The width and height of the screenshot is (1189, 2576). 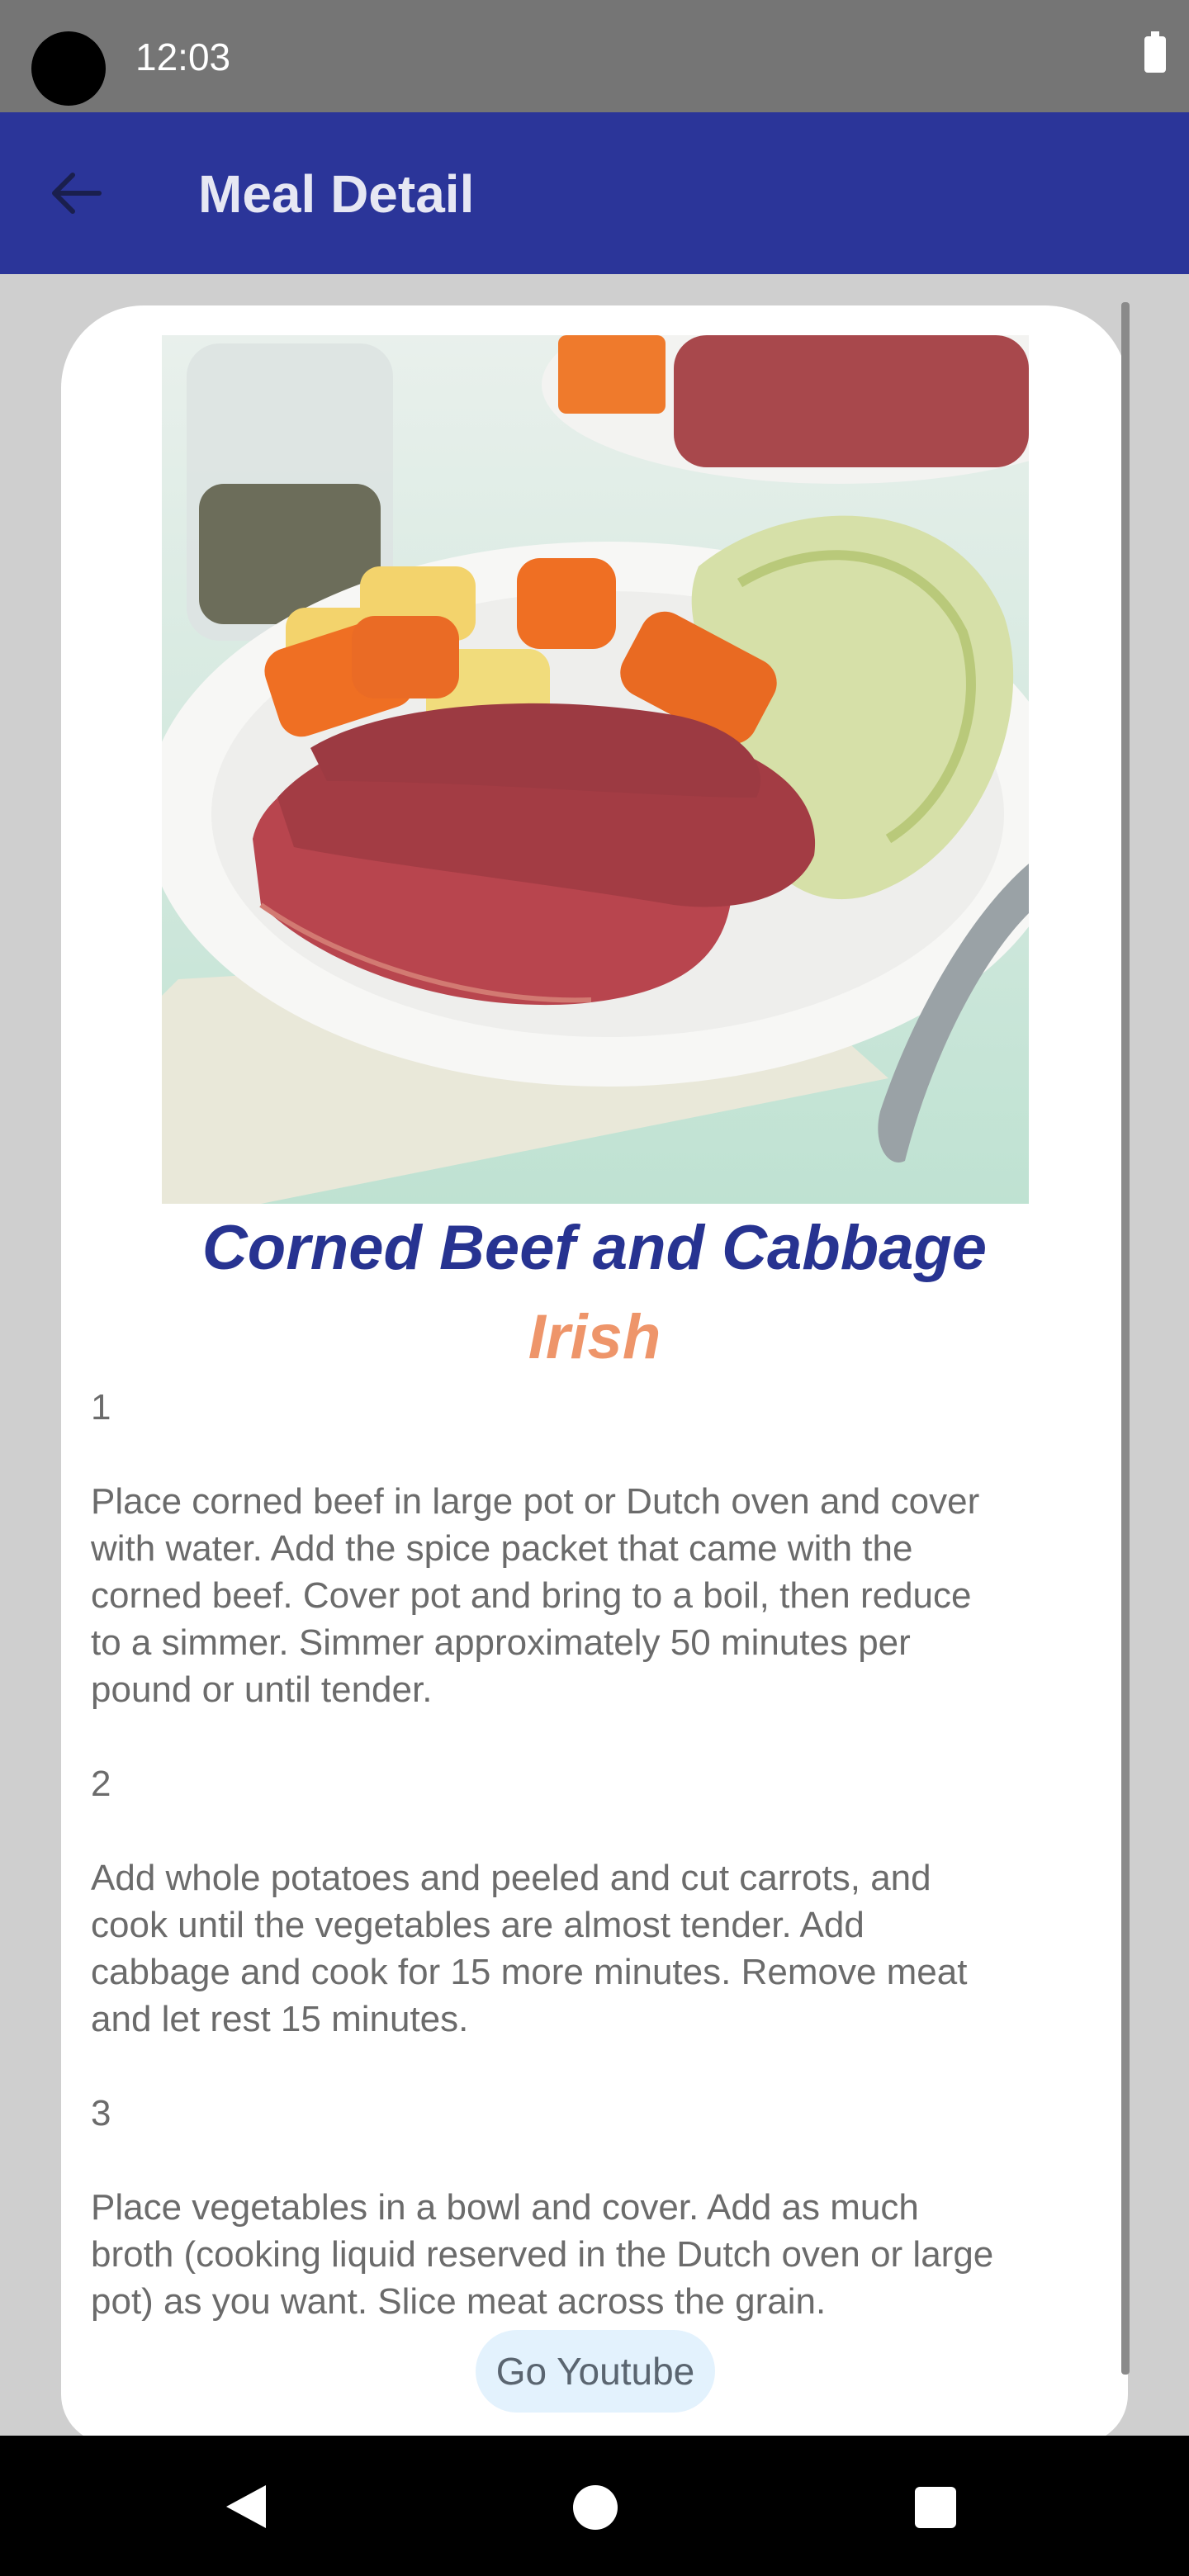 What do you see at coordinates (595, 2371) in the screenshot?
I see `go-youtube-button: Go Youtube` at bounding box center [595, 2371].